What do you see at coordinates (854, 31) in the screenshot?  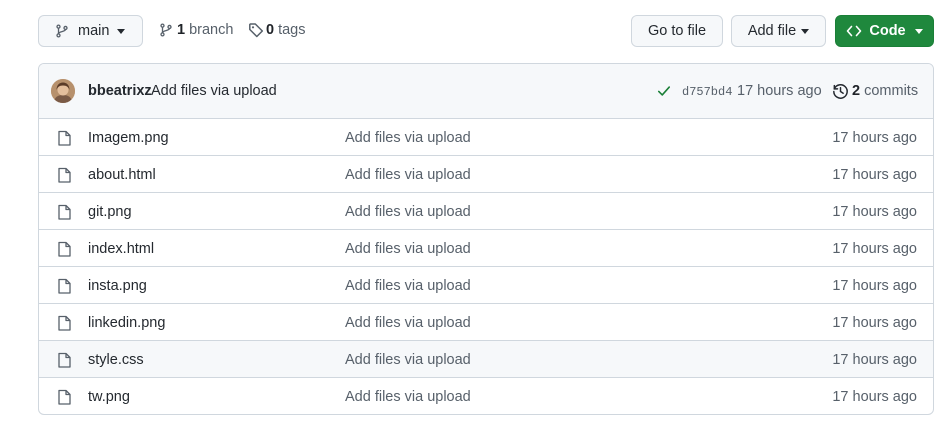 I see `code-icon` at bounding box center [854, 31].